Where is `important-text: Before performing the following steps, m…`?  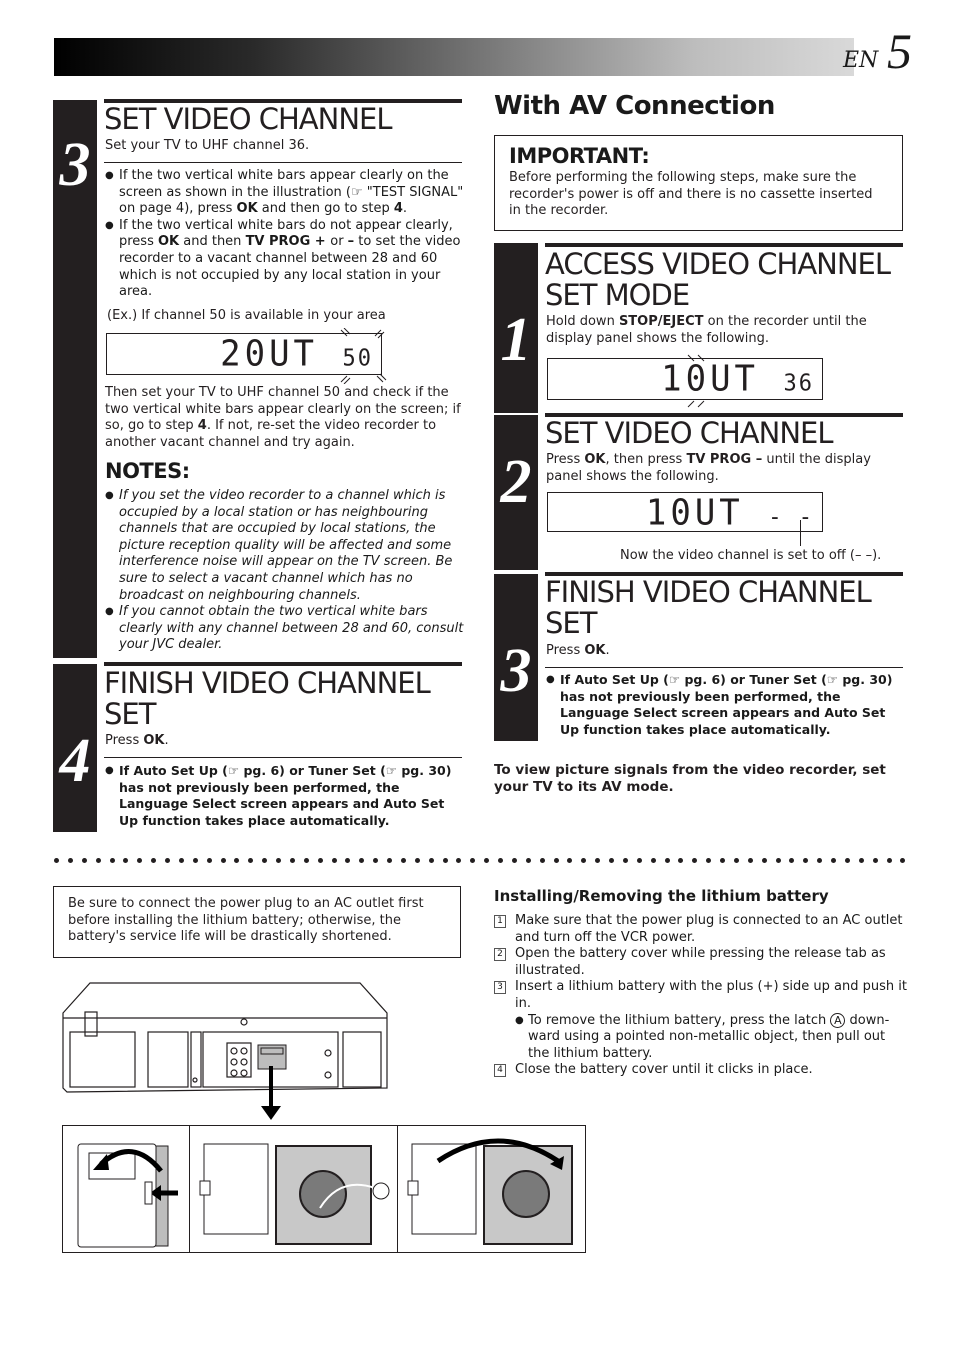
important-text: Before performing the following steps, m… is located at coordinates (691, 194).